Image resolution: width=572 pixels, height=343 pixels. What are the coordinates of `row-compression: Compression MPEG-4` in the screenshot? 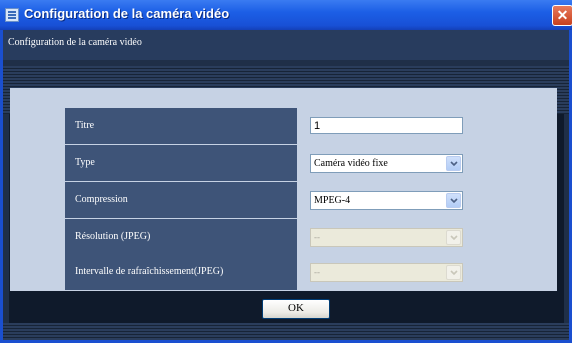 It's located at (298, 200).